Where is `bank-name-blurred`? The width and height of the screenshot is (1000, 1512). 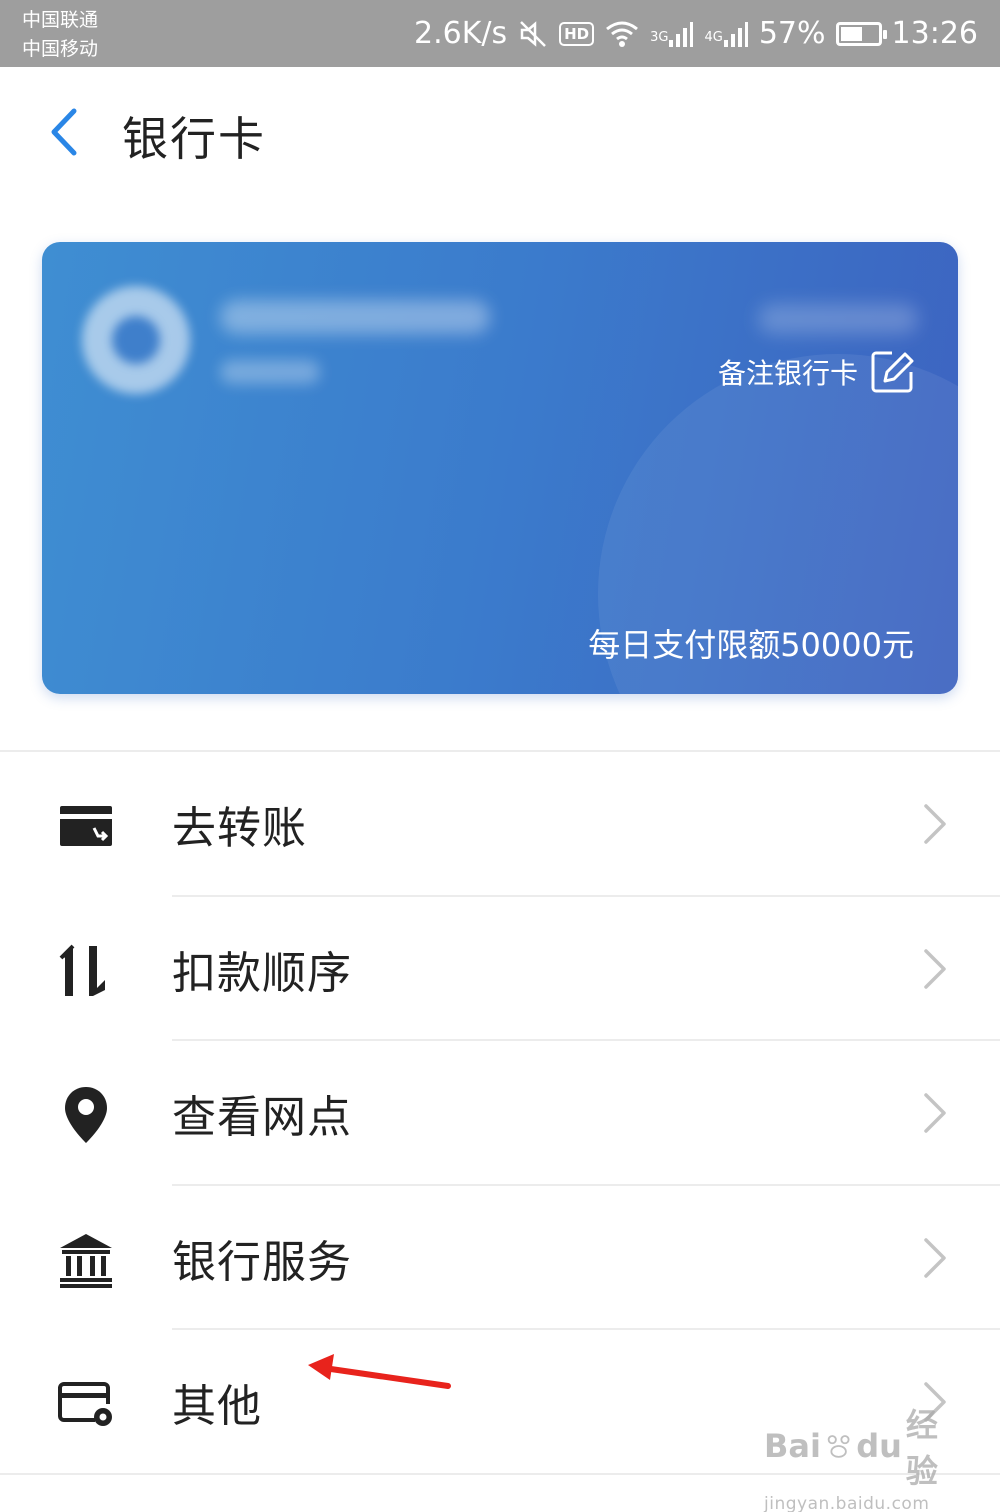
bank-name-blurred is located at coordinates (355, 317).